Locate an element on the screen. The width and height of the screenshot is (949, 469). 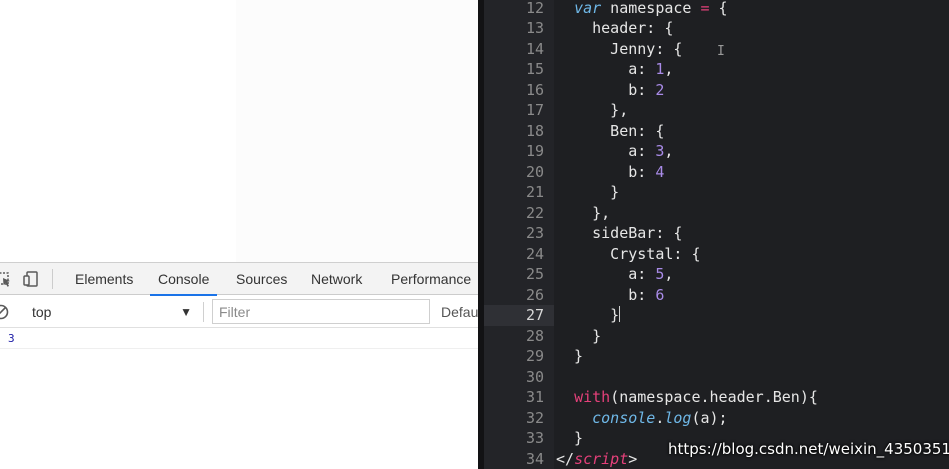
line-number: 27 is located at coordinates (534, 315).